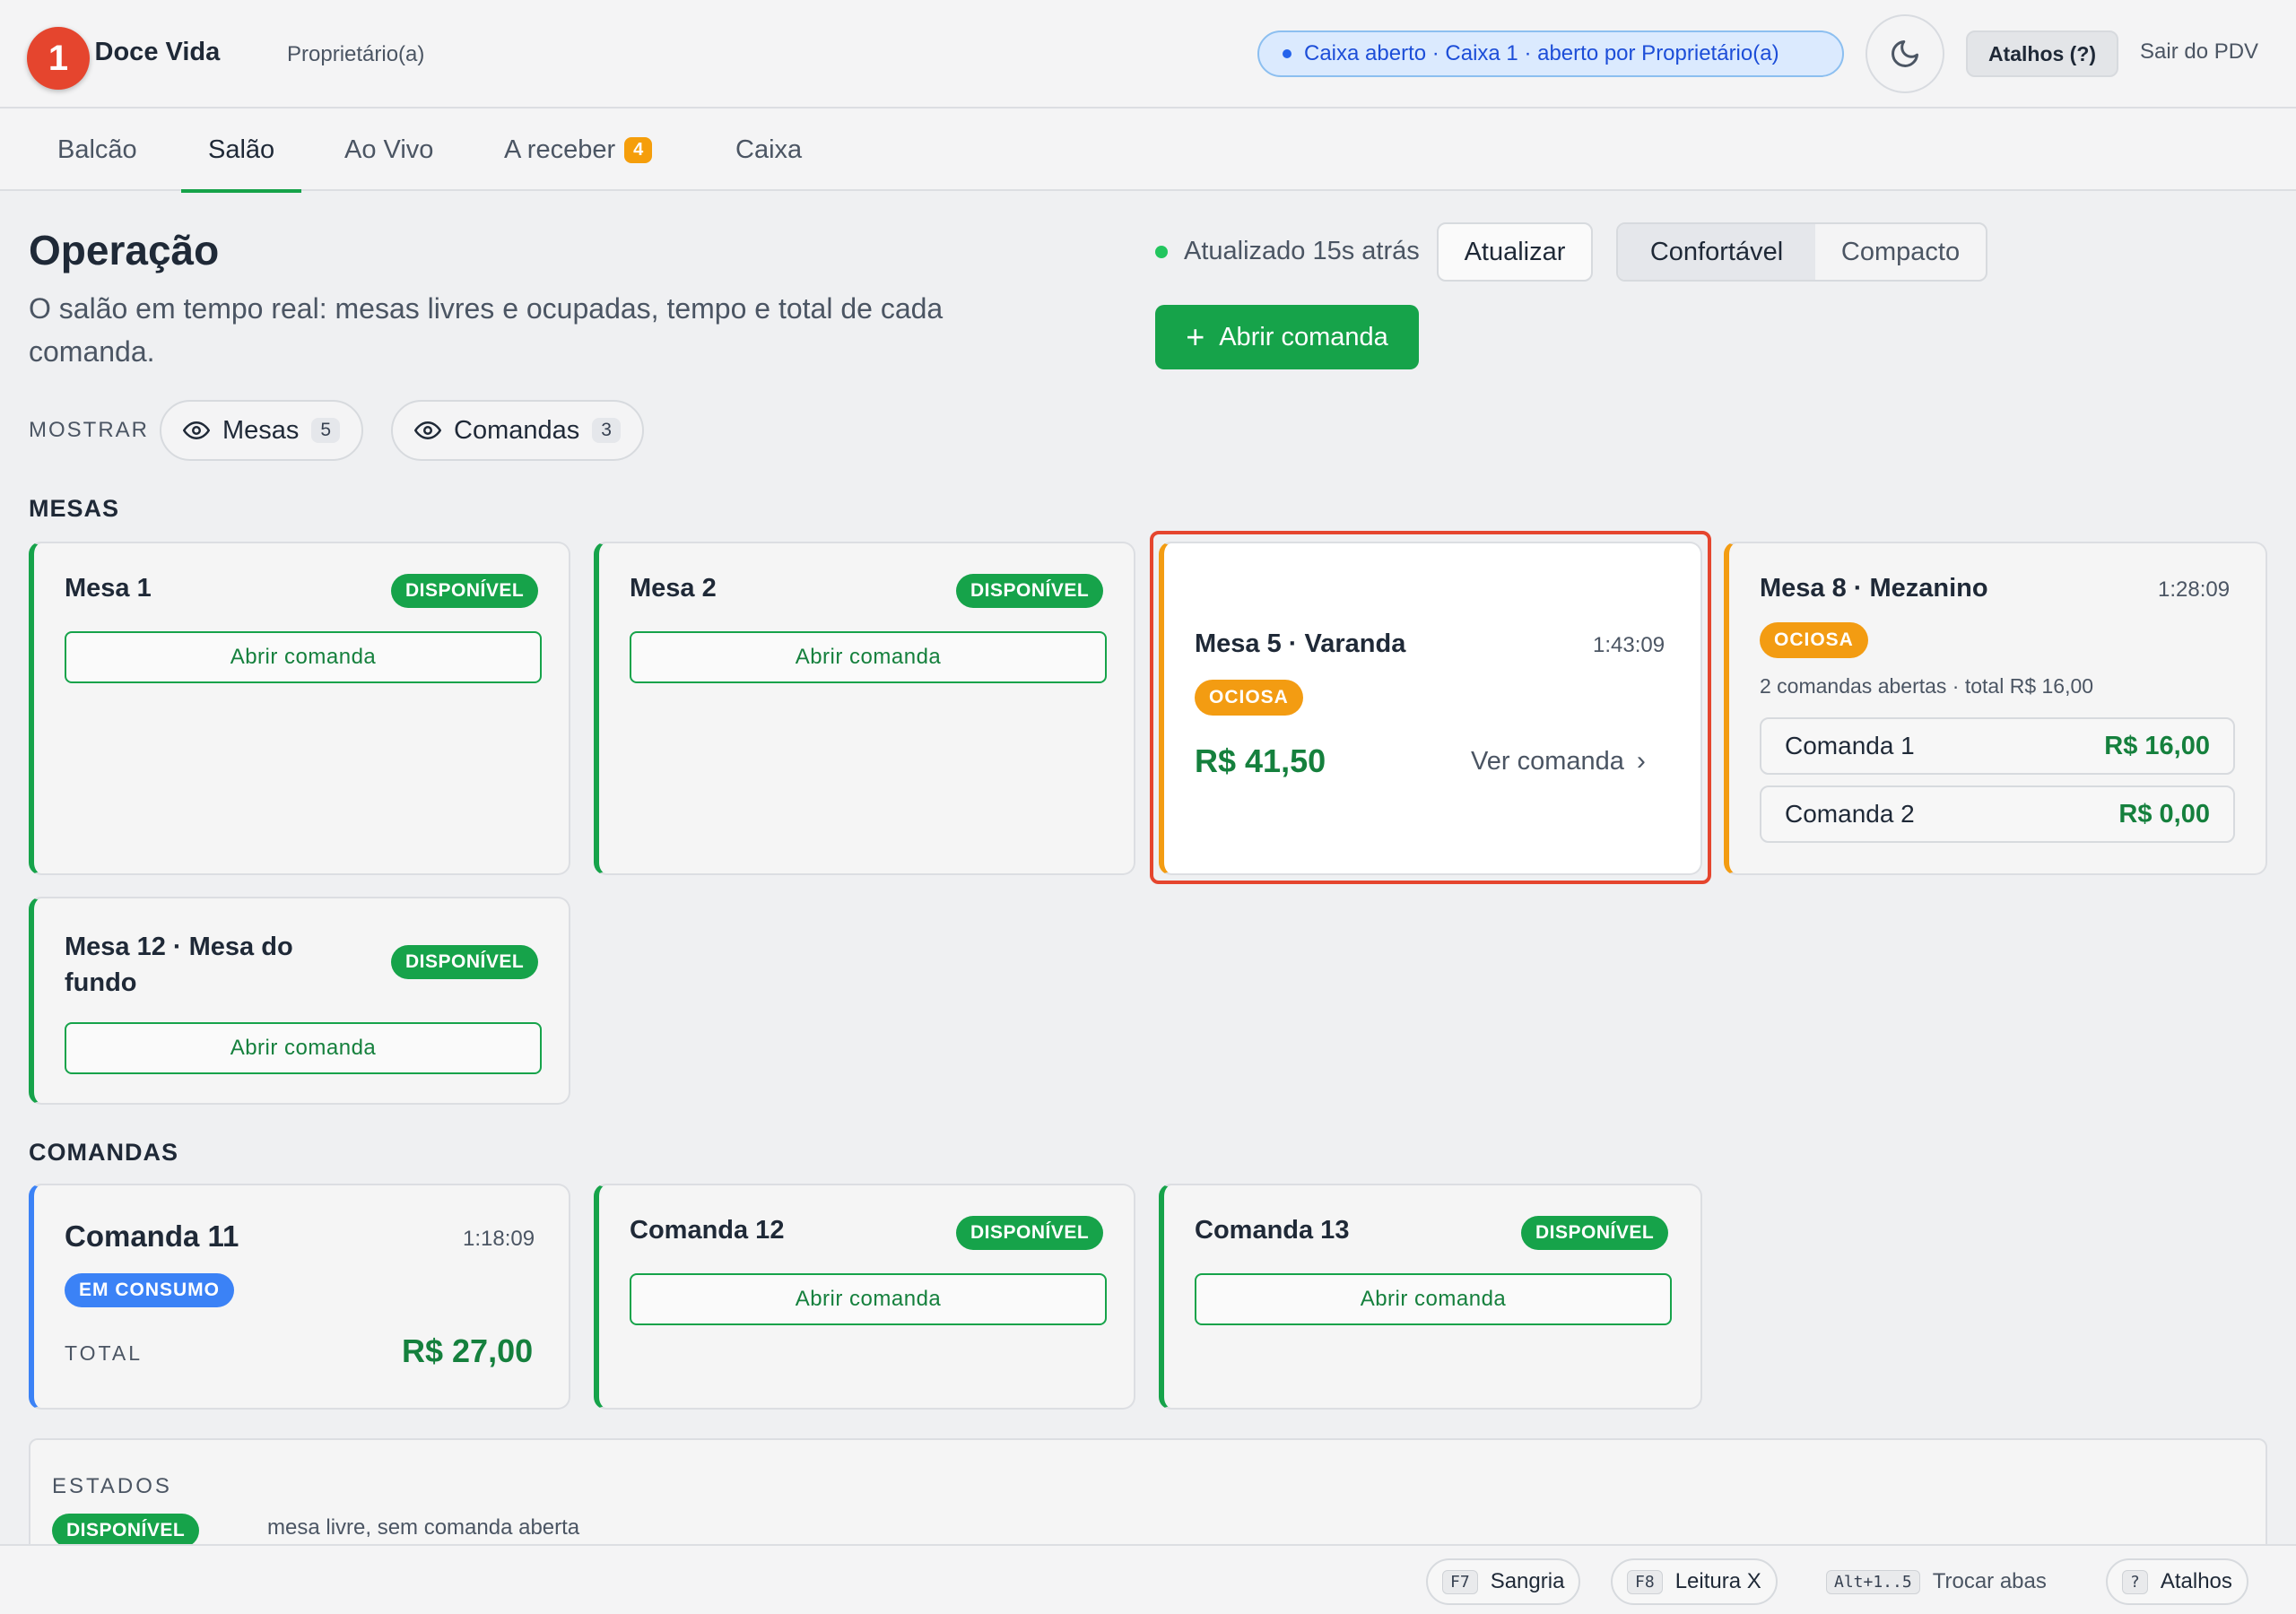 Image resolution: width=2296 pixels, height=1614 pixels. I want to click on mesa-summary: 2 comandas abertas · total R$ 16,00, so click(1927, 686).